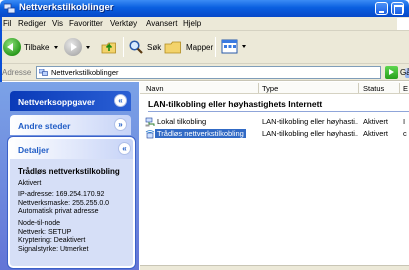  I want to click on details-signal: Signalstyrke: Utmerket, so click(53, 249).